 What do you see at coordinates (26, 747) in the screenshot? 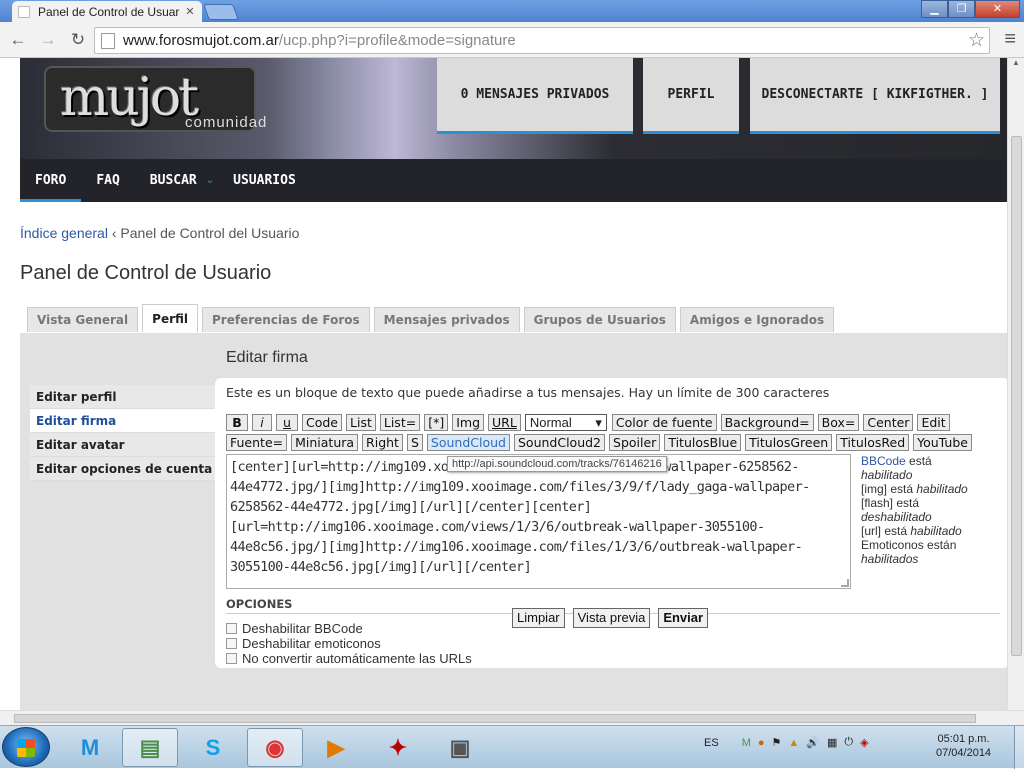
I see `start-button` at bounding box center [26, 747].